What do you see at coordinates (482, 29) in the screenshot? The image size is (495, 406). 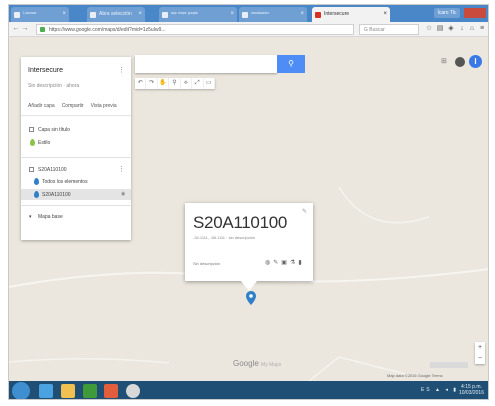 I see `menu-icon: ≡` at bounding box center [482, 29].